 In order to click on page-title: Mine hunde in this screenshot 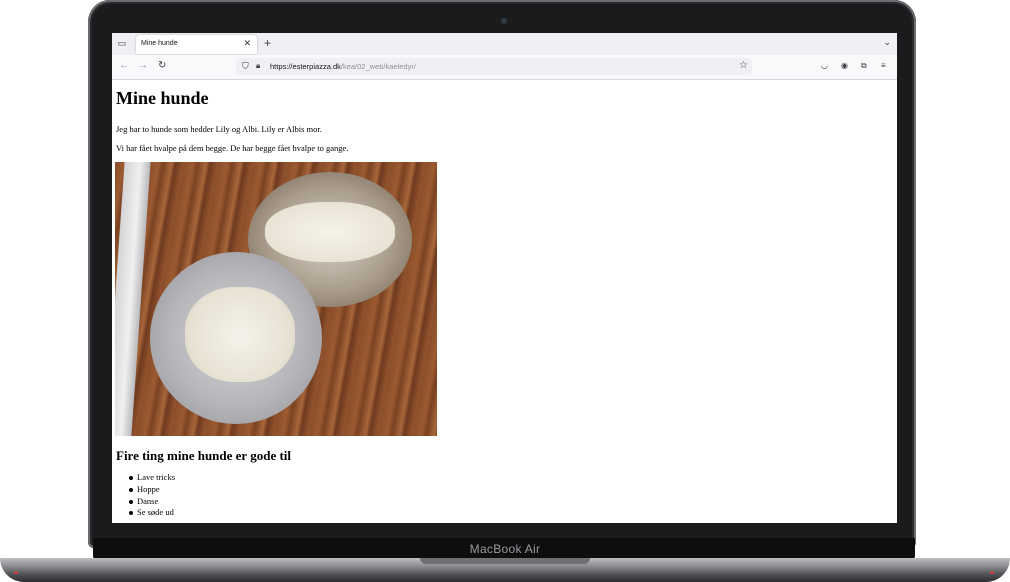, I will do `click(162, 98)`.